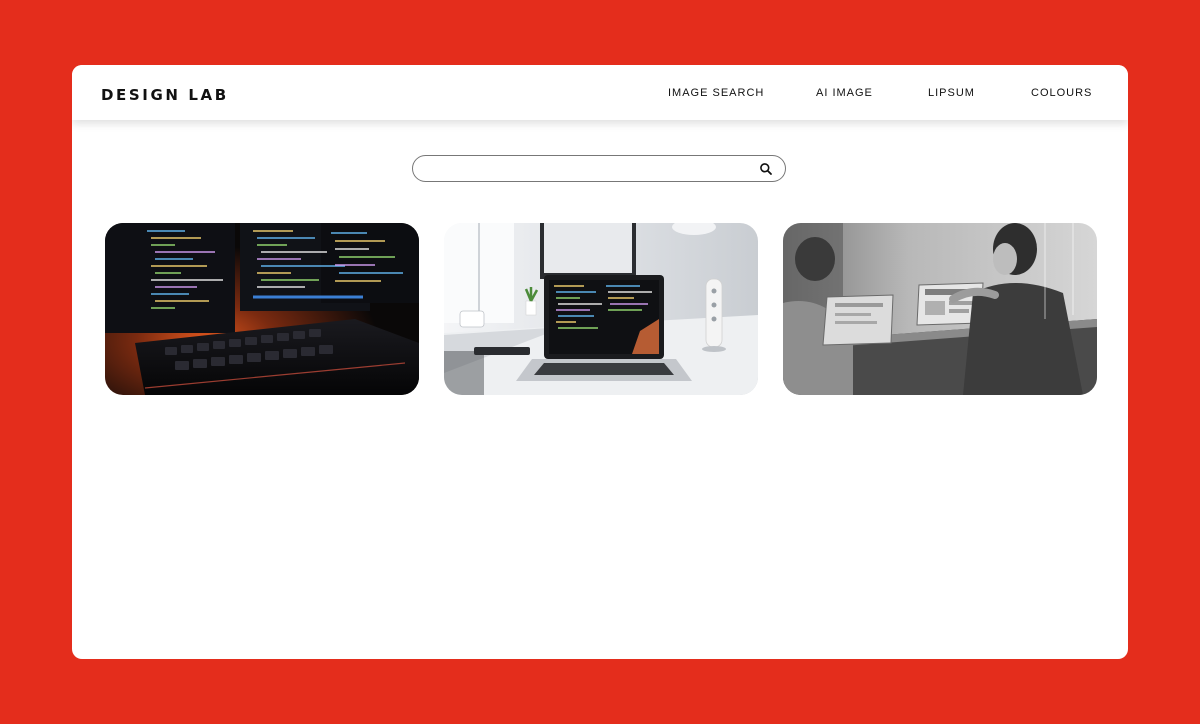 The height and width of the screenshot is (724, 1200). I want to click on nav-item-ai-image: AI IMAGE, so click(844, 93).